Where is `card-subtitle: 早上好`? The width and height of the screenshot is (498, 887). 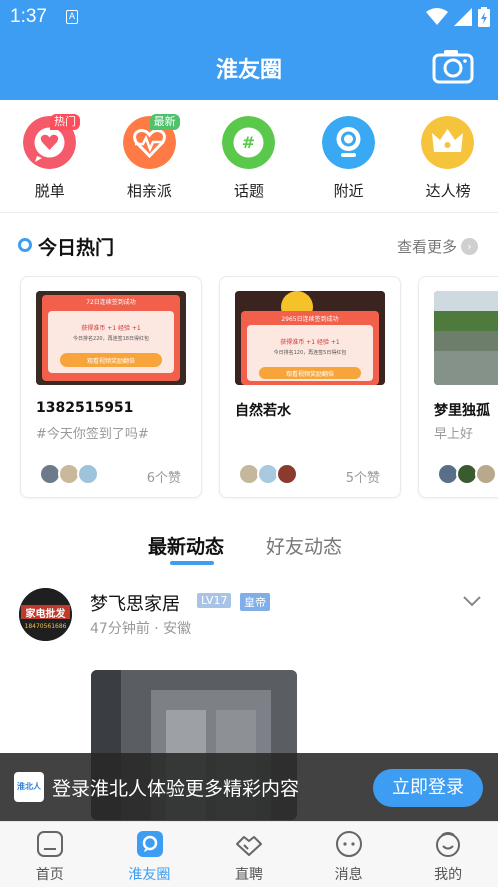 card-subtitle: 早上好 is located at coordinates (454, 434).